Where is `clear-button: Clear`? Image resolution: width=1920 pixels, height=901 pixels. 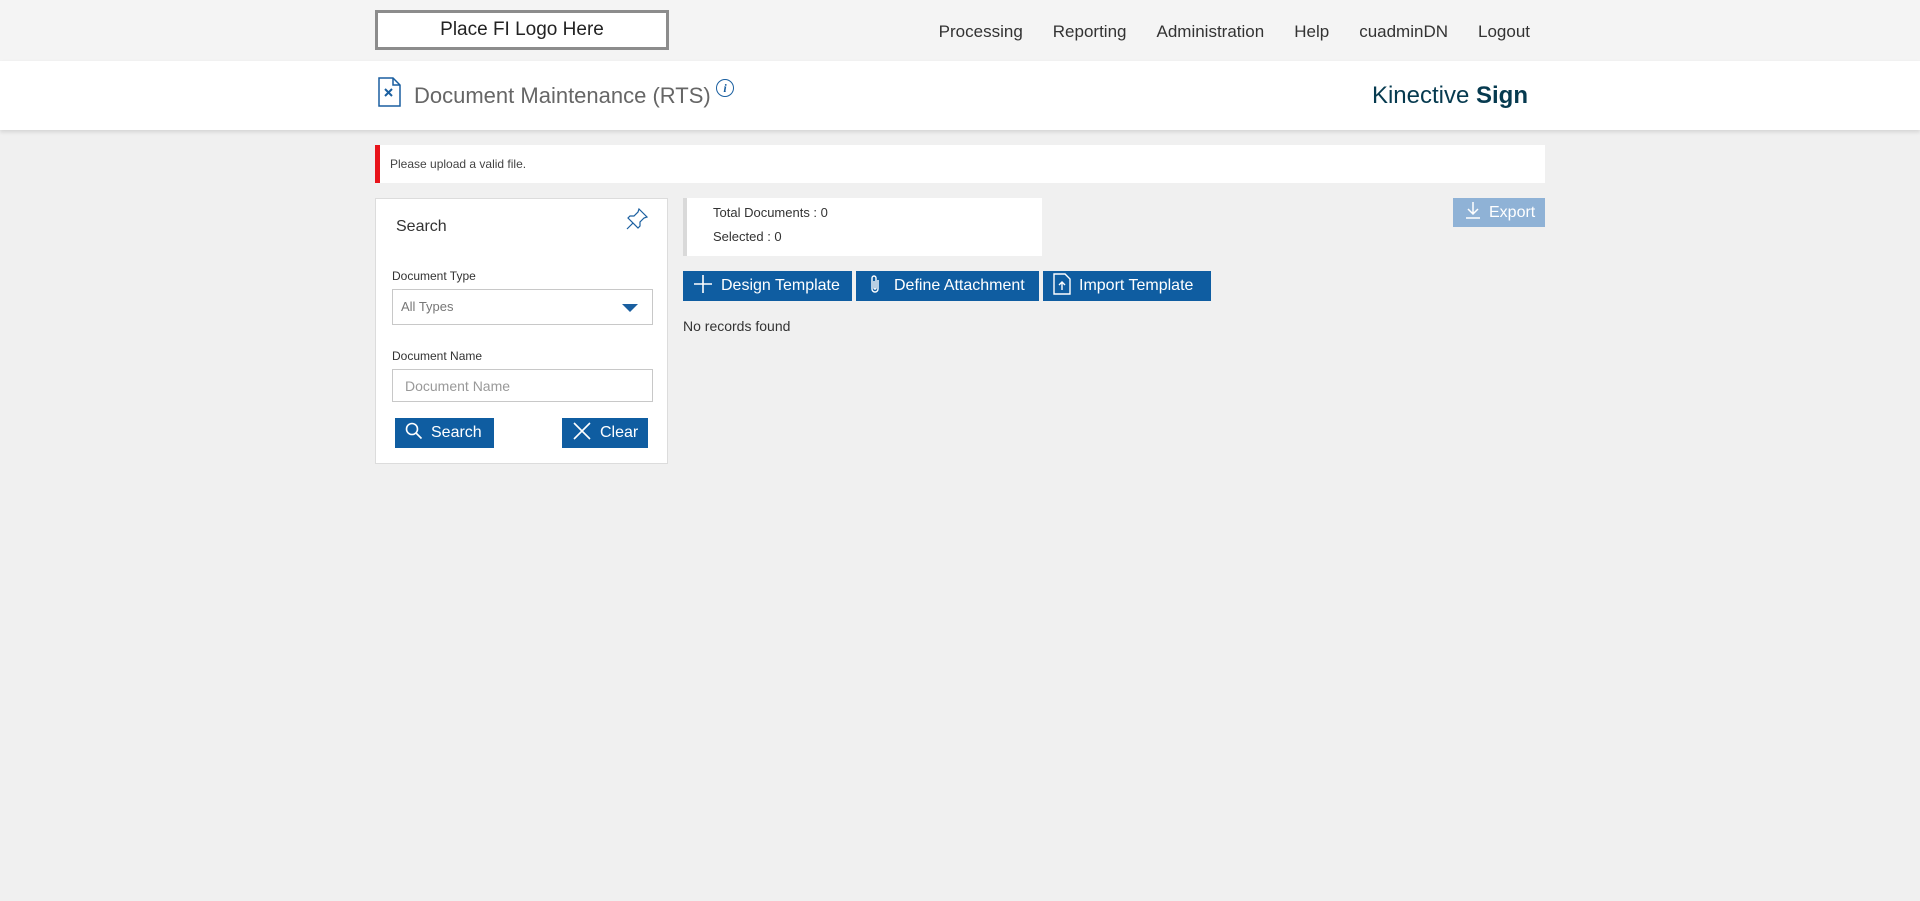
clear-button: Clear is located at coordinates (605, 433).